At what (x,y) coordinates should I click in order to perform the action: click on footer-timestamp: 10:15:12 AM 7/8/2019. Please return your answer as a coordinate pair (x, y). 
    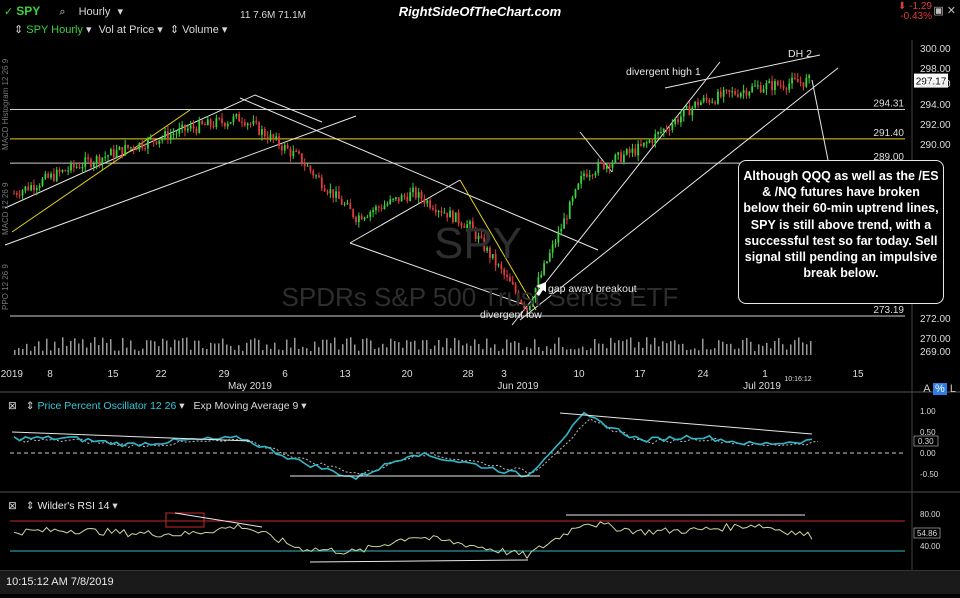
    Looking at the image, I should click on (60, 582).